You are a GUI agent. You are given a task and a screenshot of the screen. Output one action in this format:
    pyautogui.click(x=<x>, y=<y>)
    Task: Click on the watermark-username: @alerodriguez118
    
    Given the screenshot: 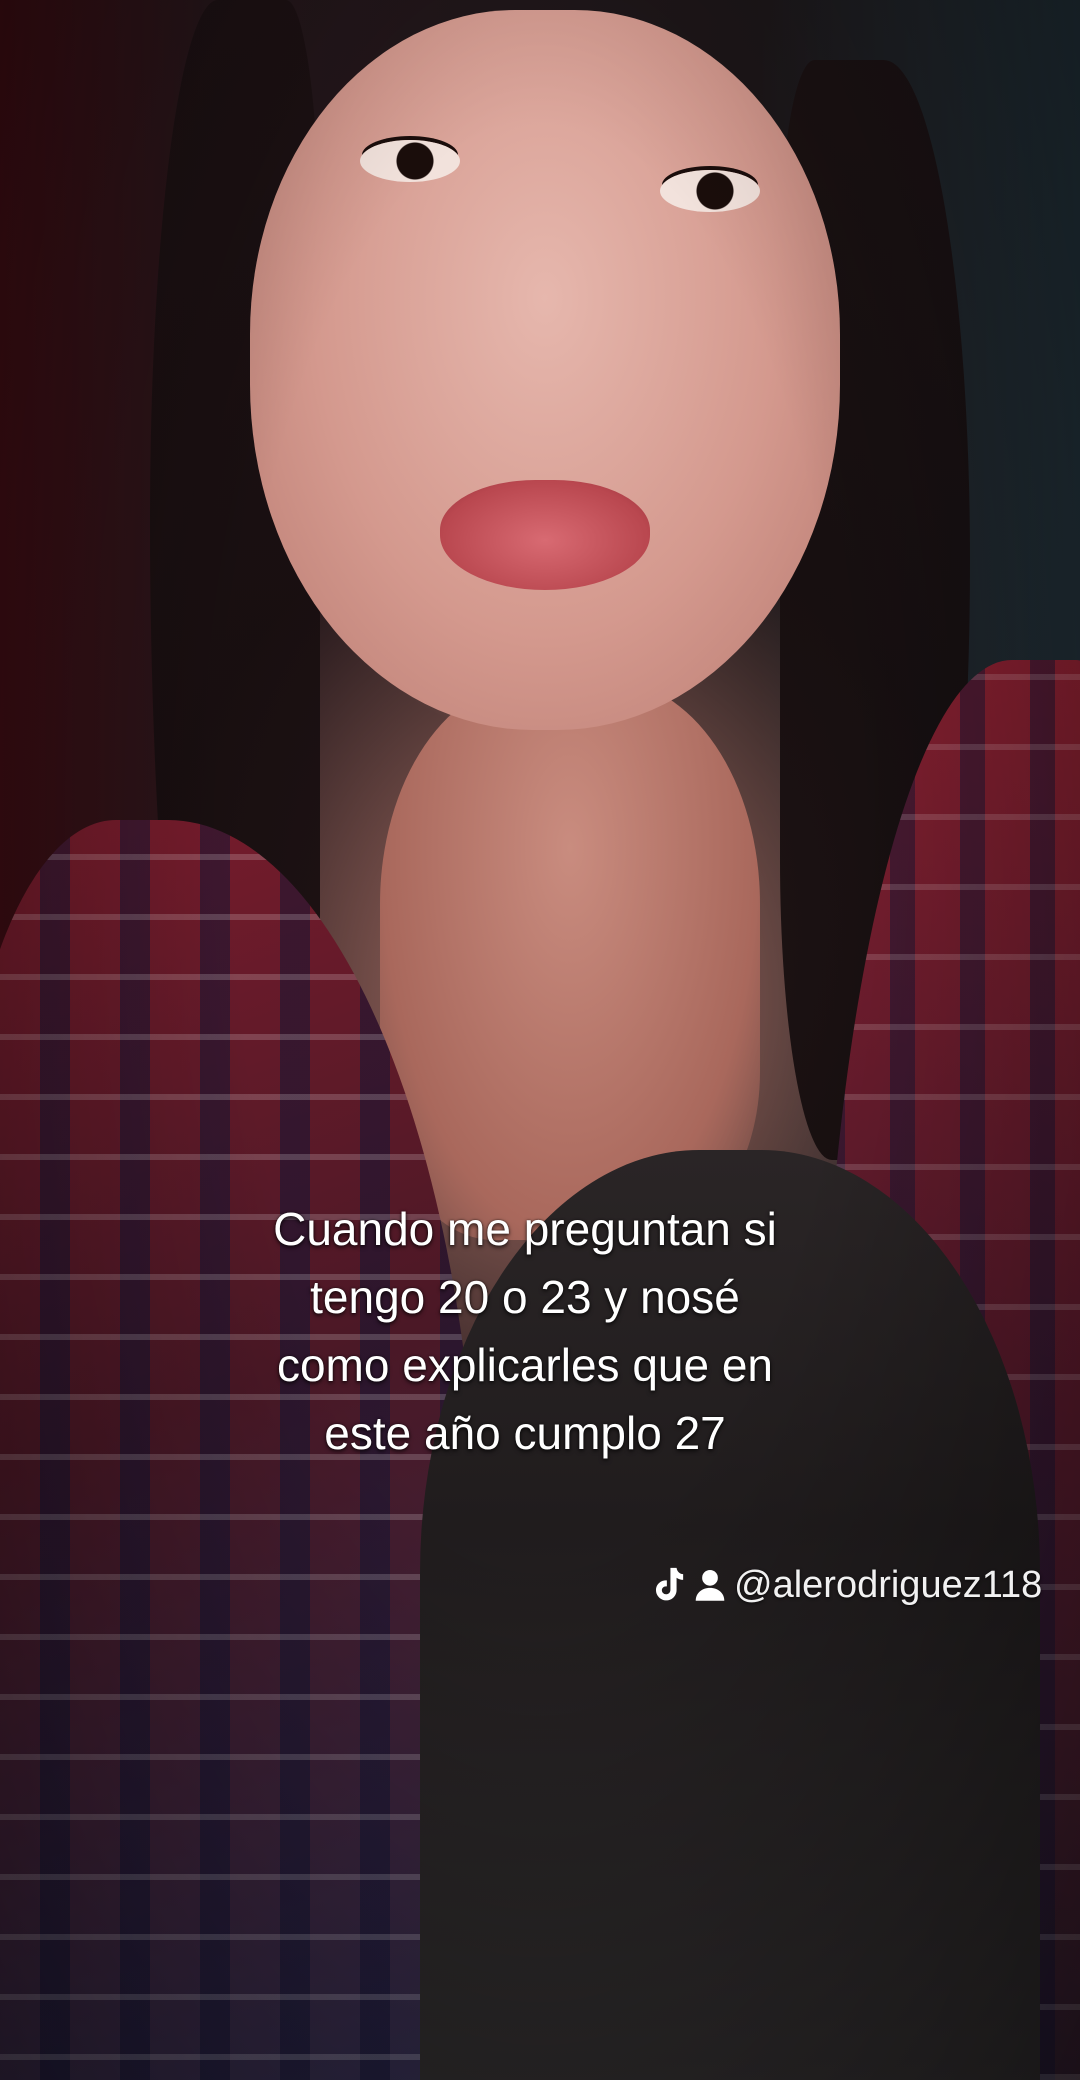 What is the action you would take?
    pyautogui.click(x=888, y=1584)
    